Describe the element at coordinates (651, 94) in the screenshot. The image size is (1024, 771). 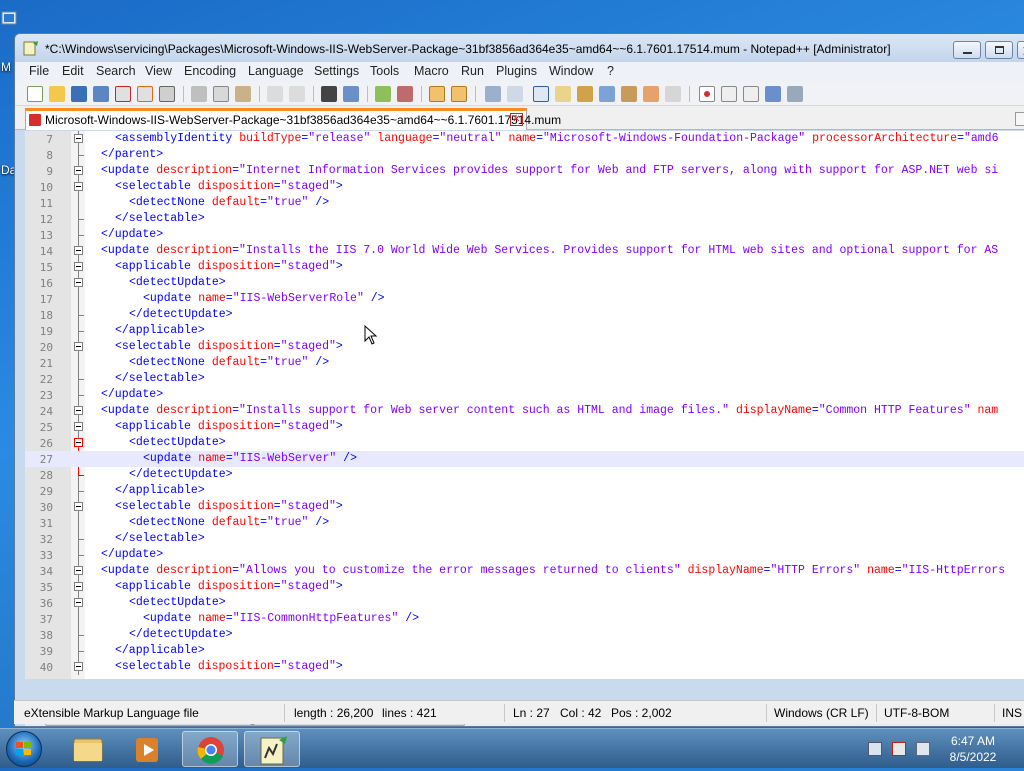
I see `folder-workspace-icon` at that location.